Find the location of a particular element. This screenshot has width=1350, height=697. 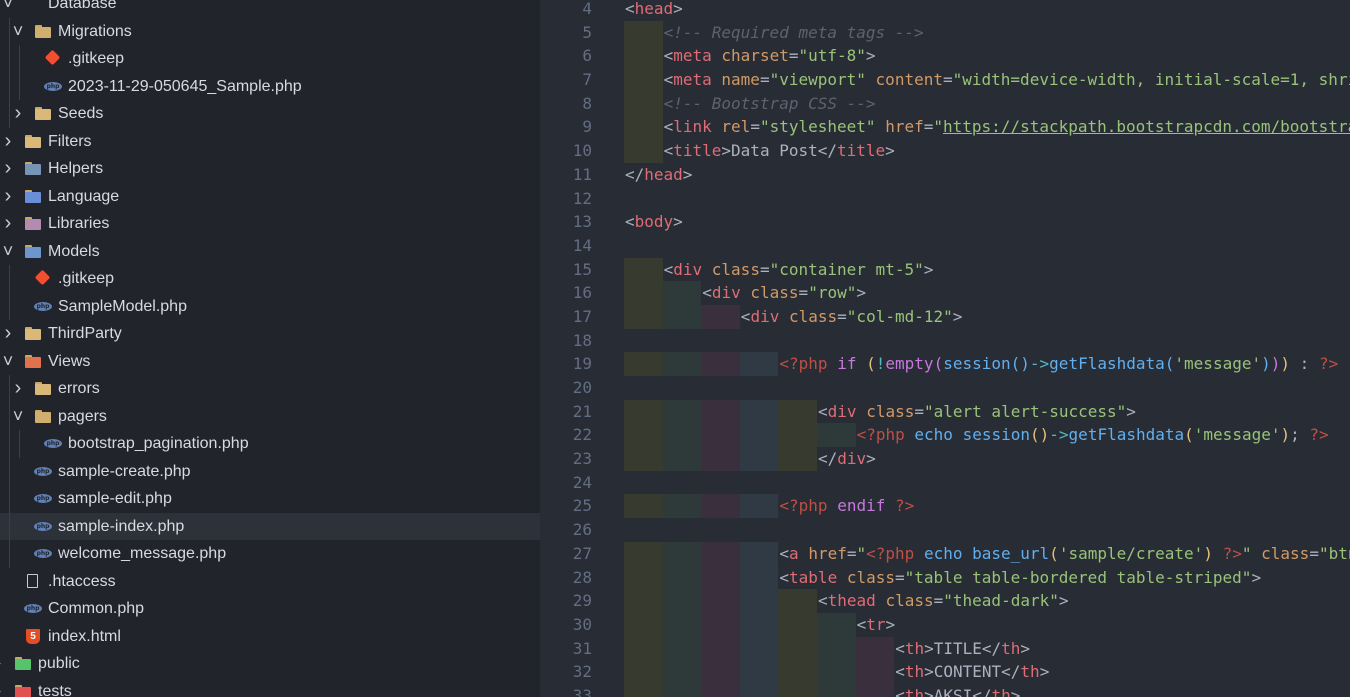

tree-item-label: sample-create.php is located at coordinates (124, 471).